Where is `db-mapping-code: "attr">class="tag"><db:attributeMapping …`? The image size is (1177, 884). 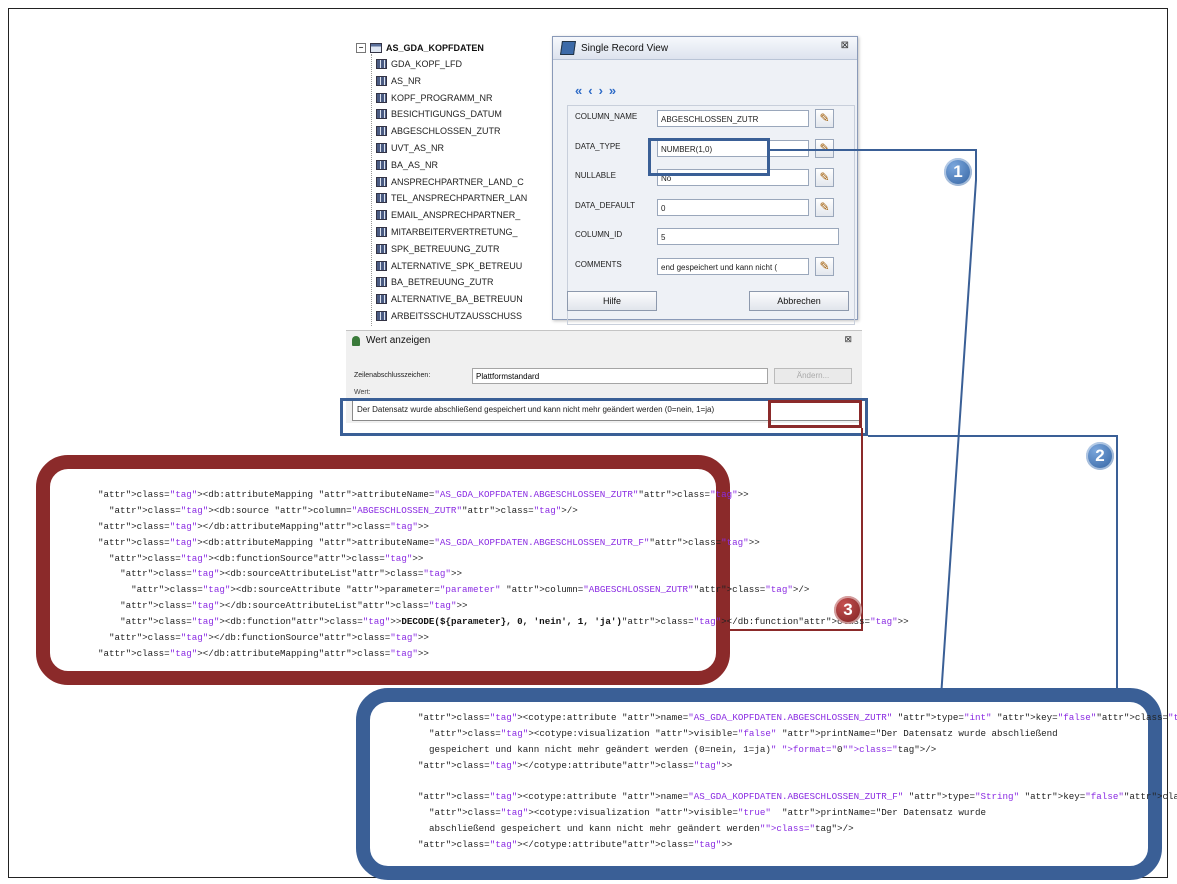 db-mapping-code: "attr">class="tag"><db:attributeMapping … is located at coordinates (503, 574).